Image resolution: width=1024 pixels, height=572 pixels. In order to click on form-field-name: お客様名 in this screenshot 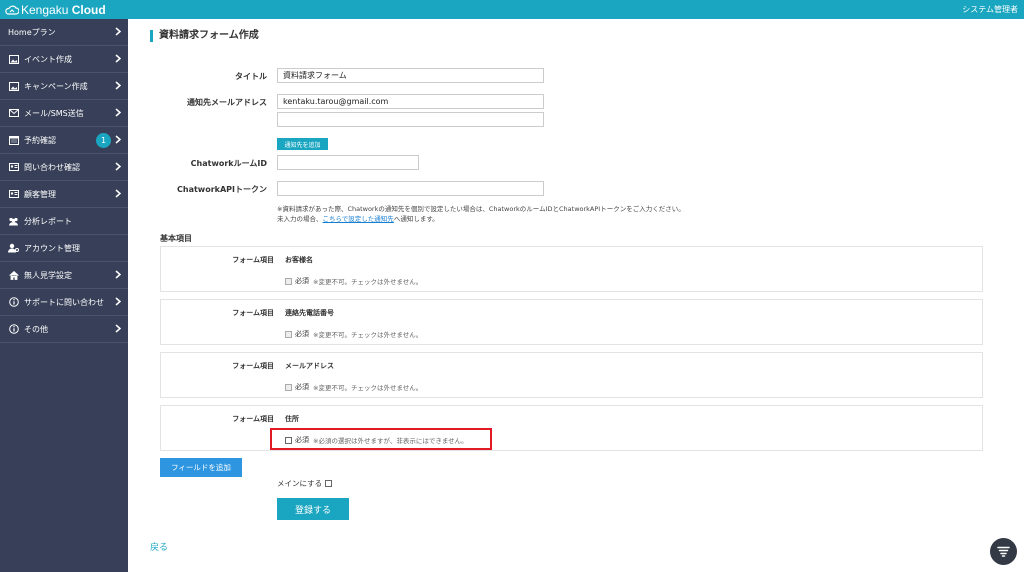, I will do `click(299, 260)`.